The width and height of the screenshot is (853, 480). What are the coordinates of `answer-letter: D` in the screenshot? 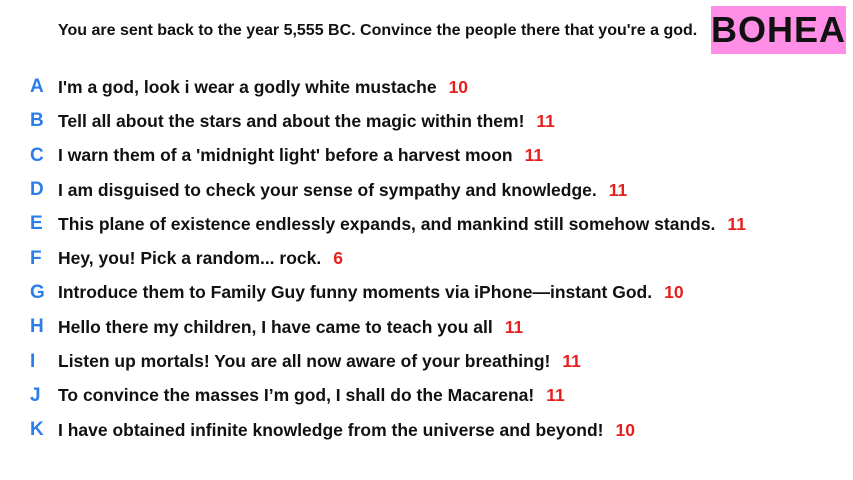 It's located at (37, 190).